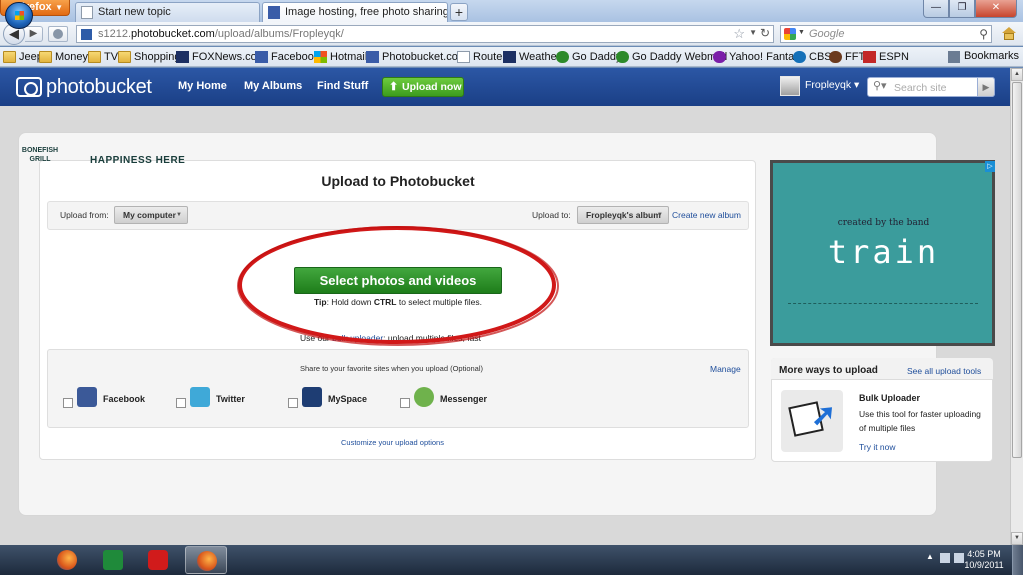  What do you see at coordinates (706, 215) in the screenshot?
I see `create-new-album-link: Create new album` at bounding box center [706, 215].